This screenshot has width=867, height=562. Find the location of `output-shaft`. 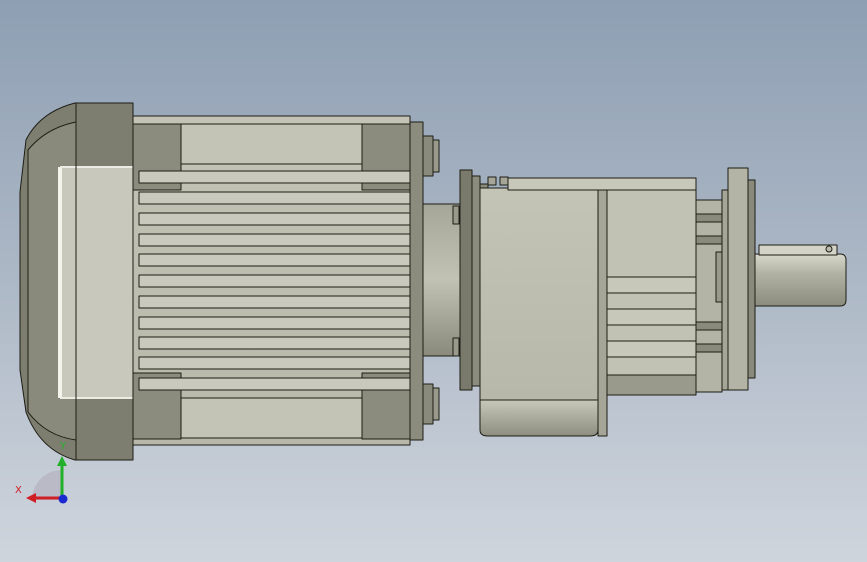

output-shaft is located at coordinates (800, 280).